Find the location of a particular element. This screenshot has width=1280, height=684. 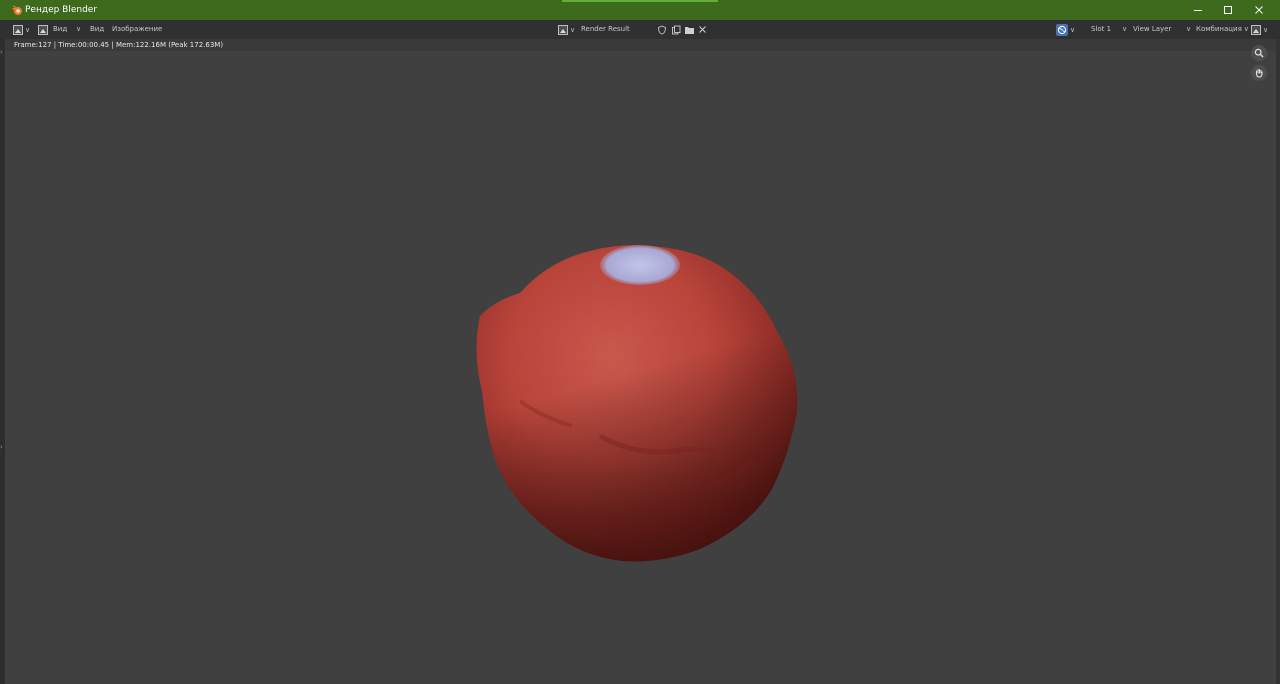

image-editor-header: ∨ Вид ∨ Вид Изображение ∨ Render Result is located at coordinates (640, 29).